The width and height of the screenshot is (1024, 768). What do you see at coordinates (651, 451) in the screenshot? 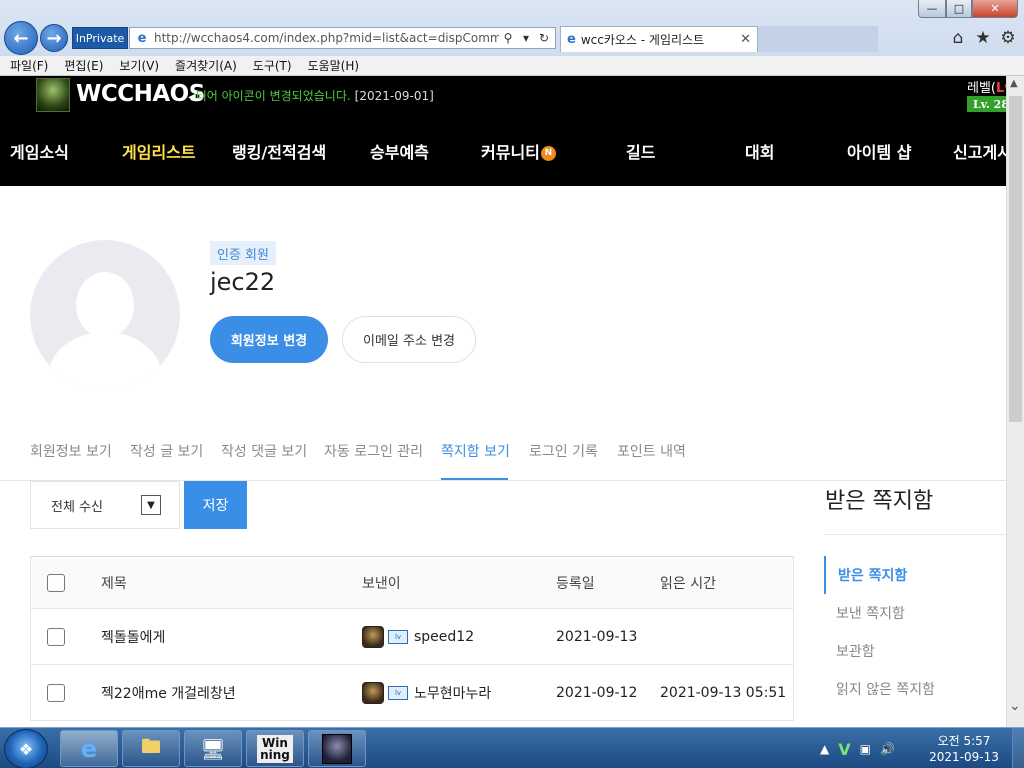
I see `tab-points: 포인트 내역` at bounding box center [651, 451].